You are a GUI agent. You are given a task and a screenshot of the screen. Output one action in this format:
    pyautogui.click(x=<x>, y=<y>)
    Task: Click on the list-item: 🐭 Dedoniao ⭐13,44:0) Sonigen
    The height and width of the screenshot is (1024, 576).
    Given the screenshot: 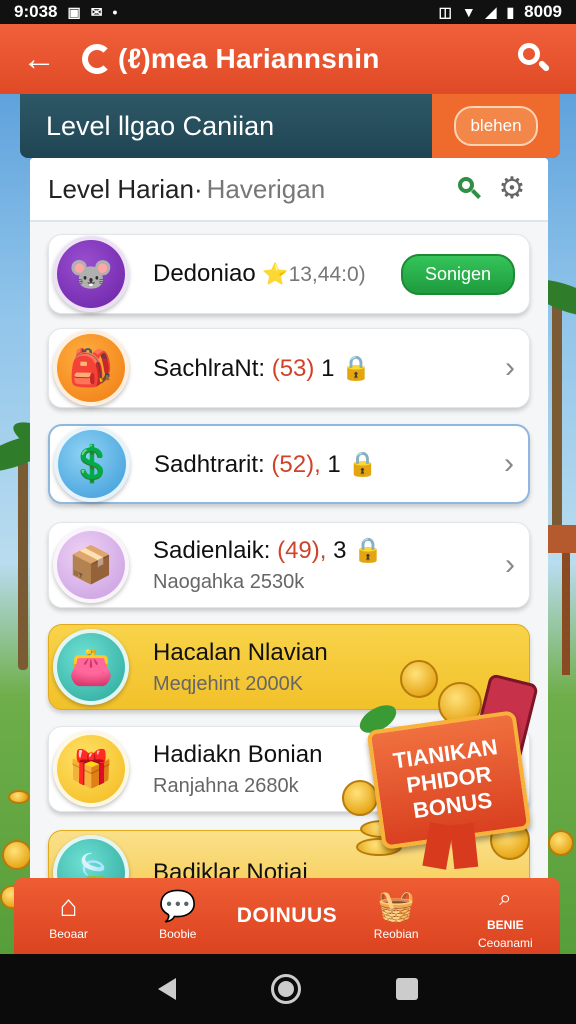 What is the action you would take?
    pyautogui.click(x=289, y=274)
    